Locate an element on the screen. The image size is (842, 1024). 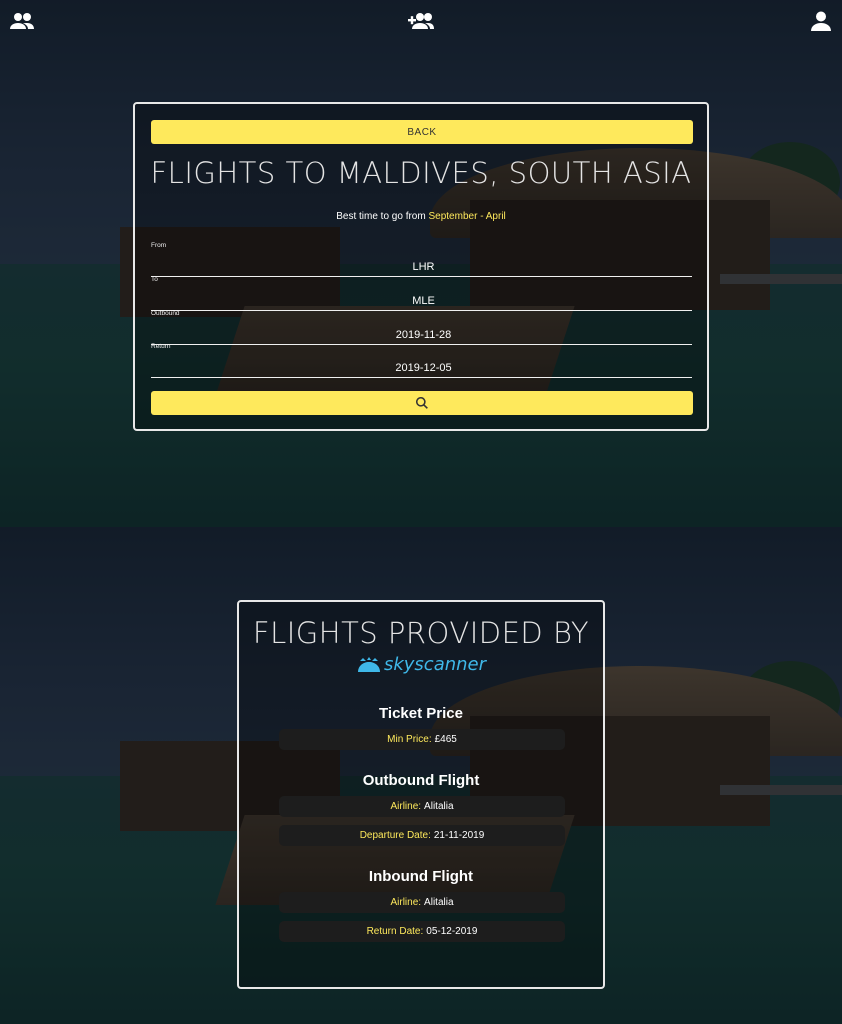
departure-date-value: 21-11-2019 is located at coordinates (459, 835).